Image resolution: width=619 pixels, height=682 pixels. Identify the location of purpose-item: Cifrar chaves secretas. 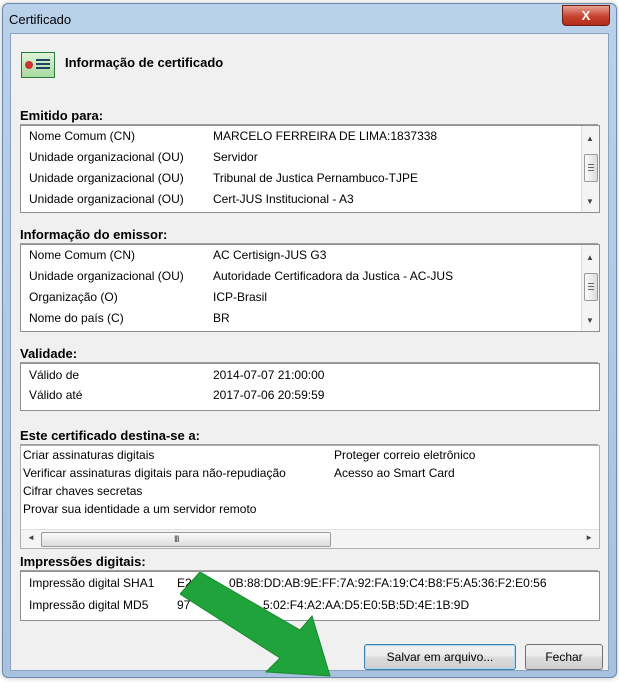
(83, 491).